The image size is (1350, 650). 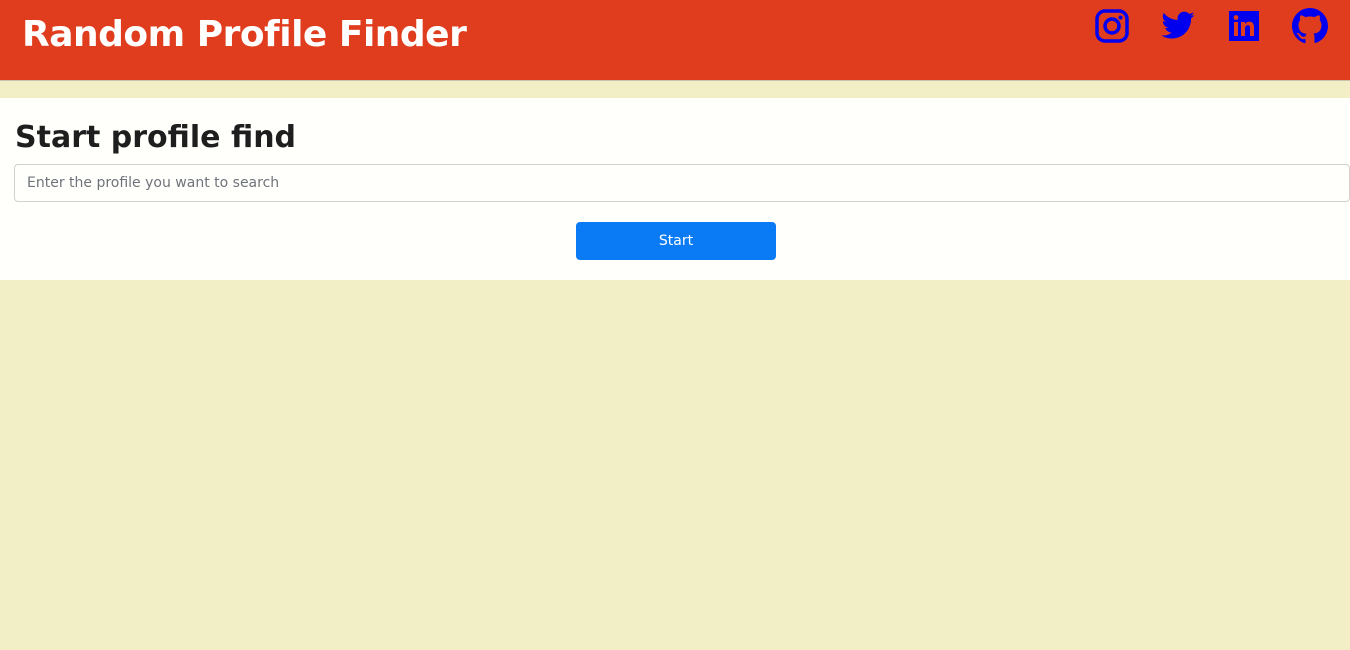 I want to click on twitter-icon, so click(x=1178, y=26).